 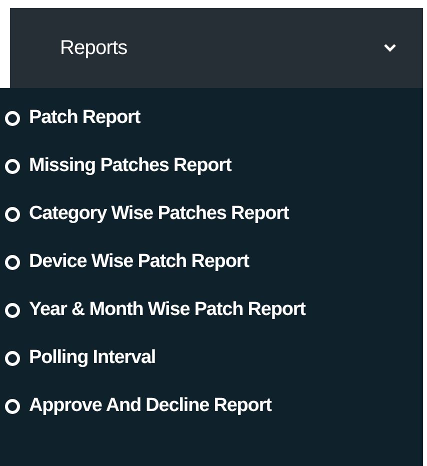 What do you see at coordinates (211, 262) in the screenshot?
I see `menu-item: Device Wise Patch Report` at bounding box center [211, 262].